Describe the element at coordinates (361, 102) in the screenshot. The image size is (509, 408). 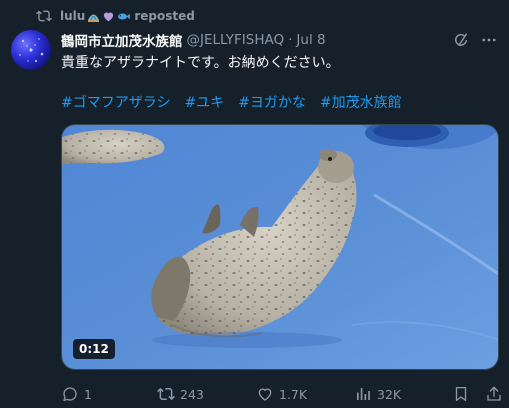
I see `hashtag-link: #加茂水族館` at that location.